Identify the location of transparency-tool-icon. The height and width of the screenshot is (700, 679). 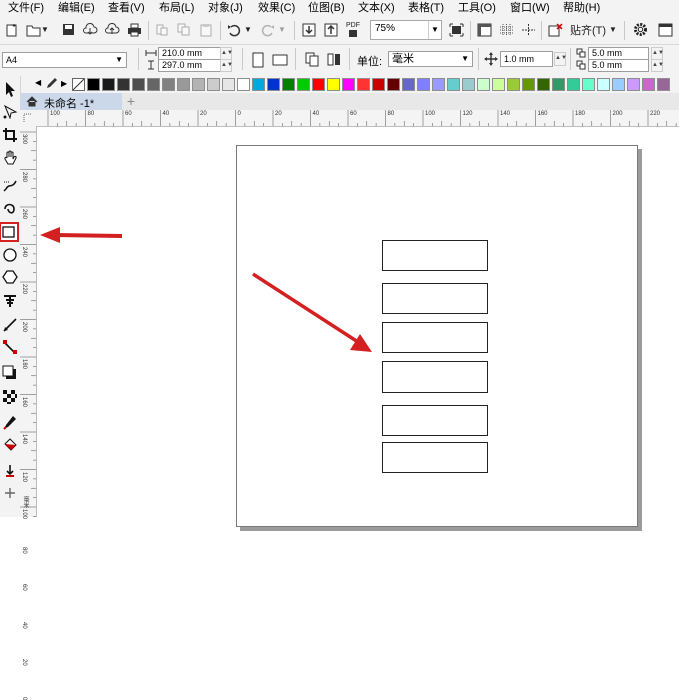
(10, 397).